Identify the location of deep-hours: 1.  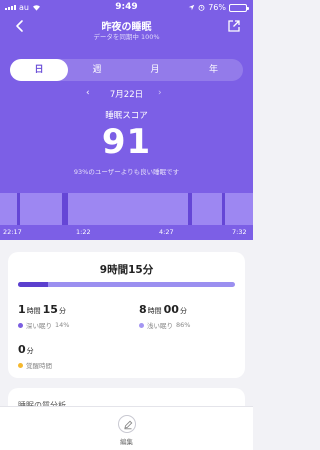
(22, 309).